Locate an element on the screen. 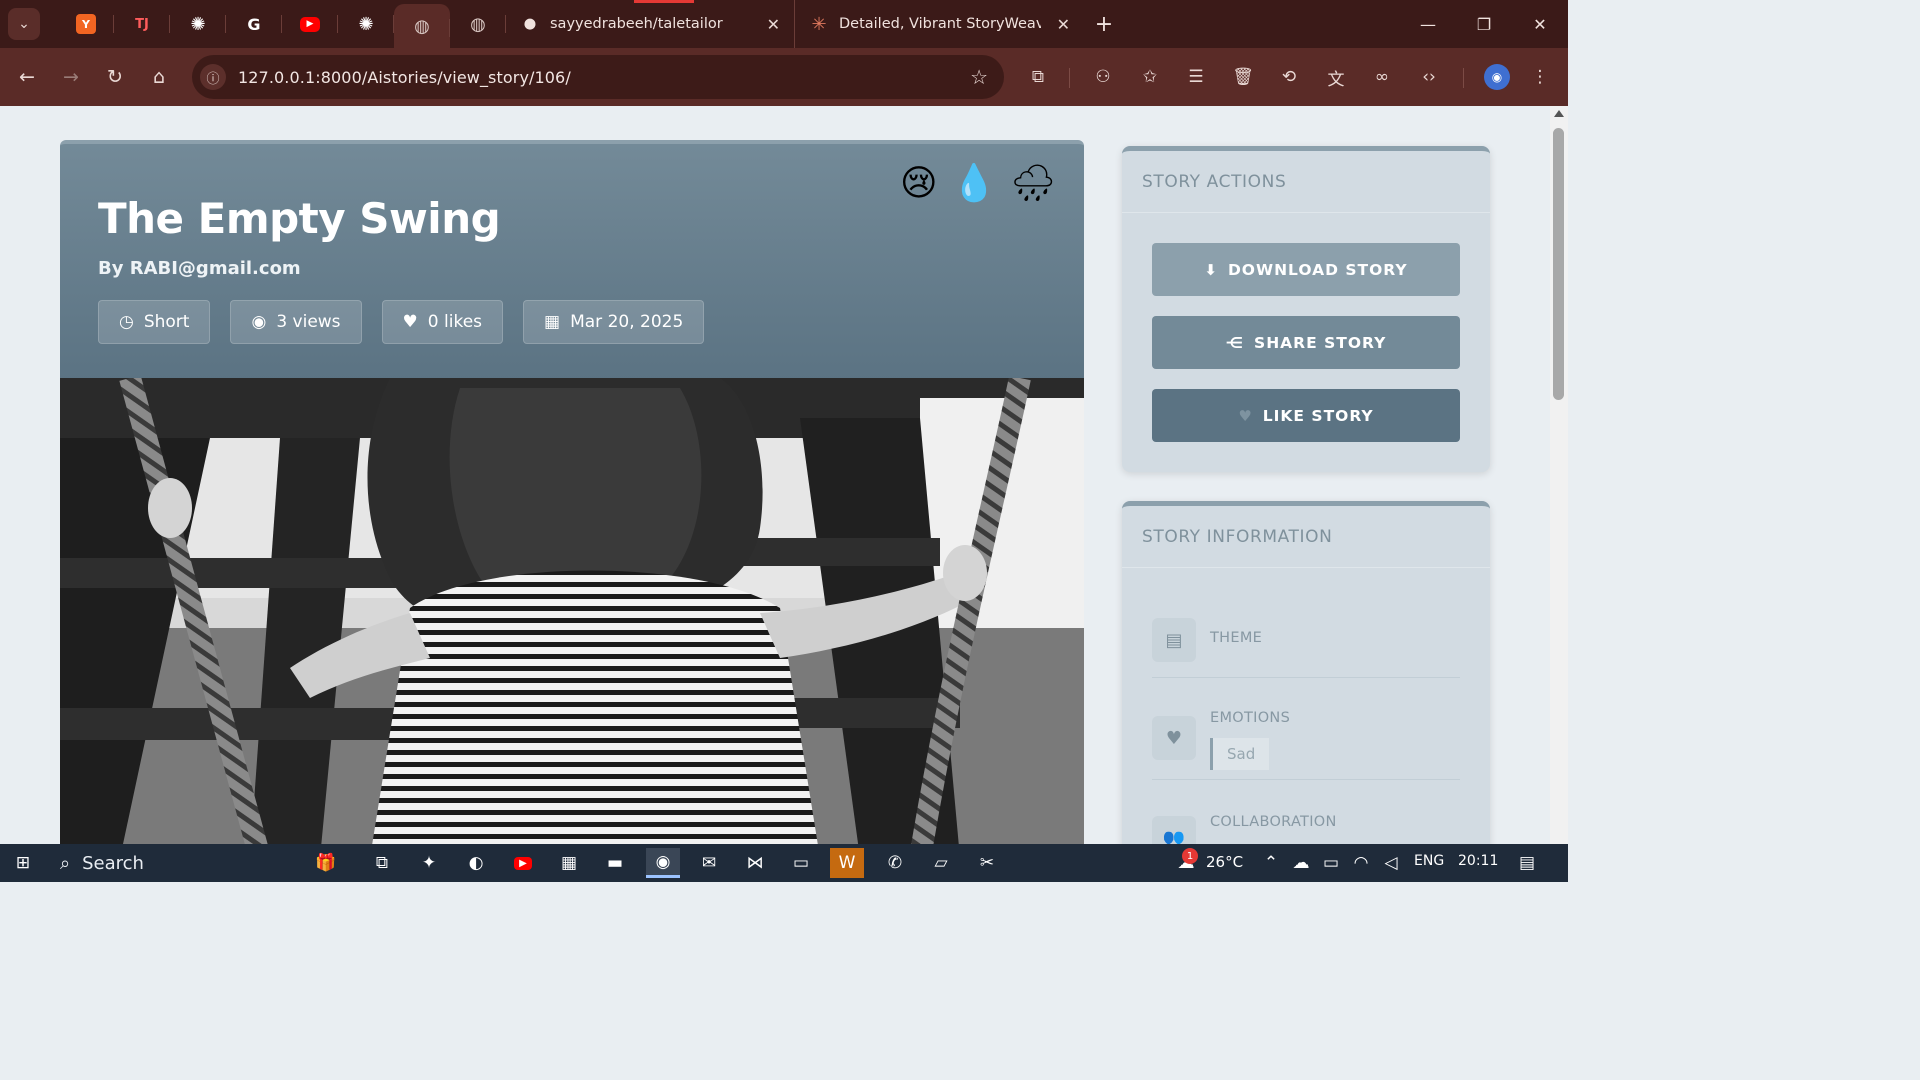 The height and width of the screenshot is (1080, 1920). youtube-icon: ▶ is located at coordinates (523, 863).